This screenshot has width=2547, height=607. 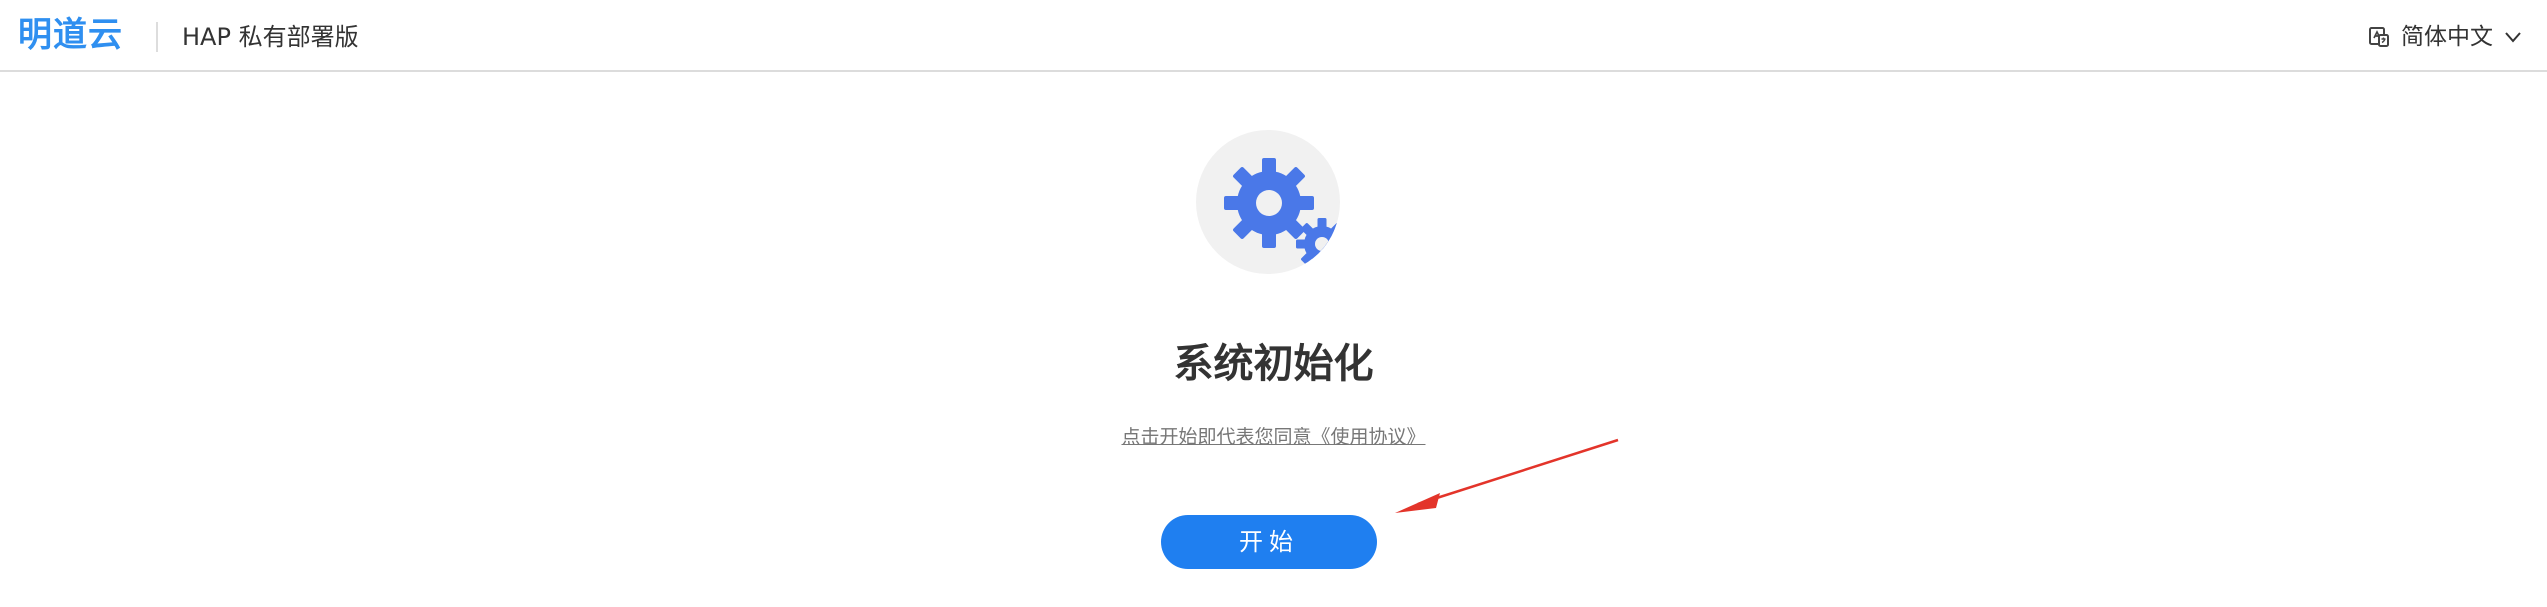 I want to click on brand-logo: 明道云, so click(x=70, y=35).